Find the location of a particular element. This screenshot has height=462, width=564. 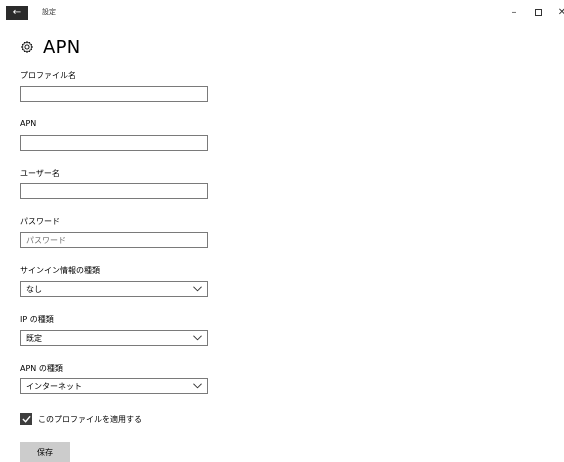

save-button: 保存 is located at coordinates (45, 452).